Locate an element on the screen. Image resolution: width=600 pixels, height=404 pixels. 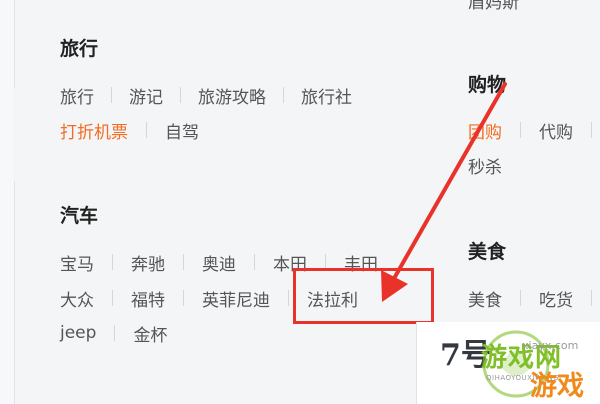
travel-row-2: 打折机票 自驾 is located at coordinates (129, 130).